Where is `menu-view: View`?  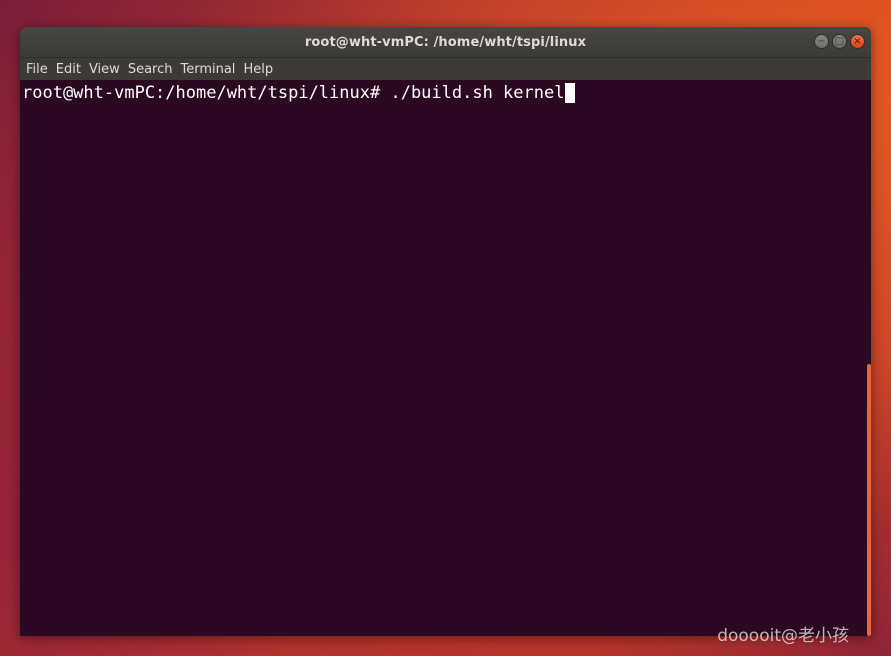
menu-view: View is located at coordinates (104, 69).